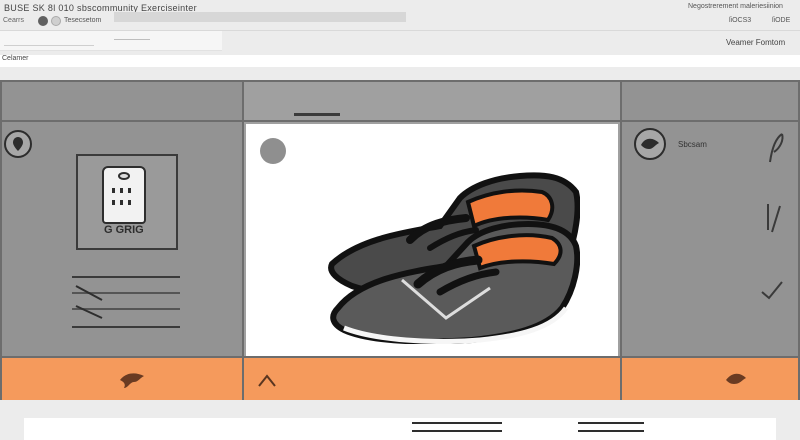 This screenshot has width=800, height=440. Describe the element at coordinates (15, 58) in the screenshot. I see `section-label: Celamer` at that location.